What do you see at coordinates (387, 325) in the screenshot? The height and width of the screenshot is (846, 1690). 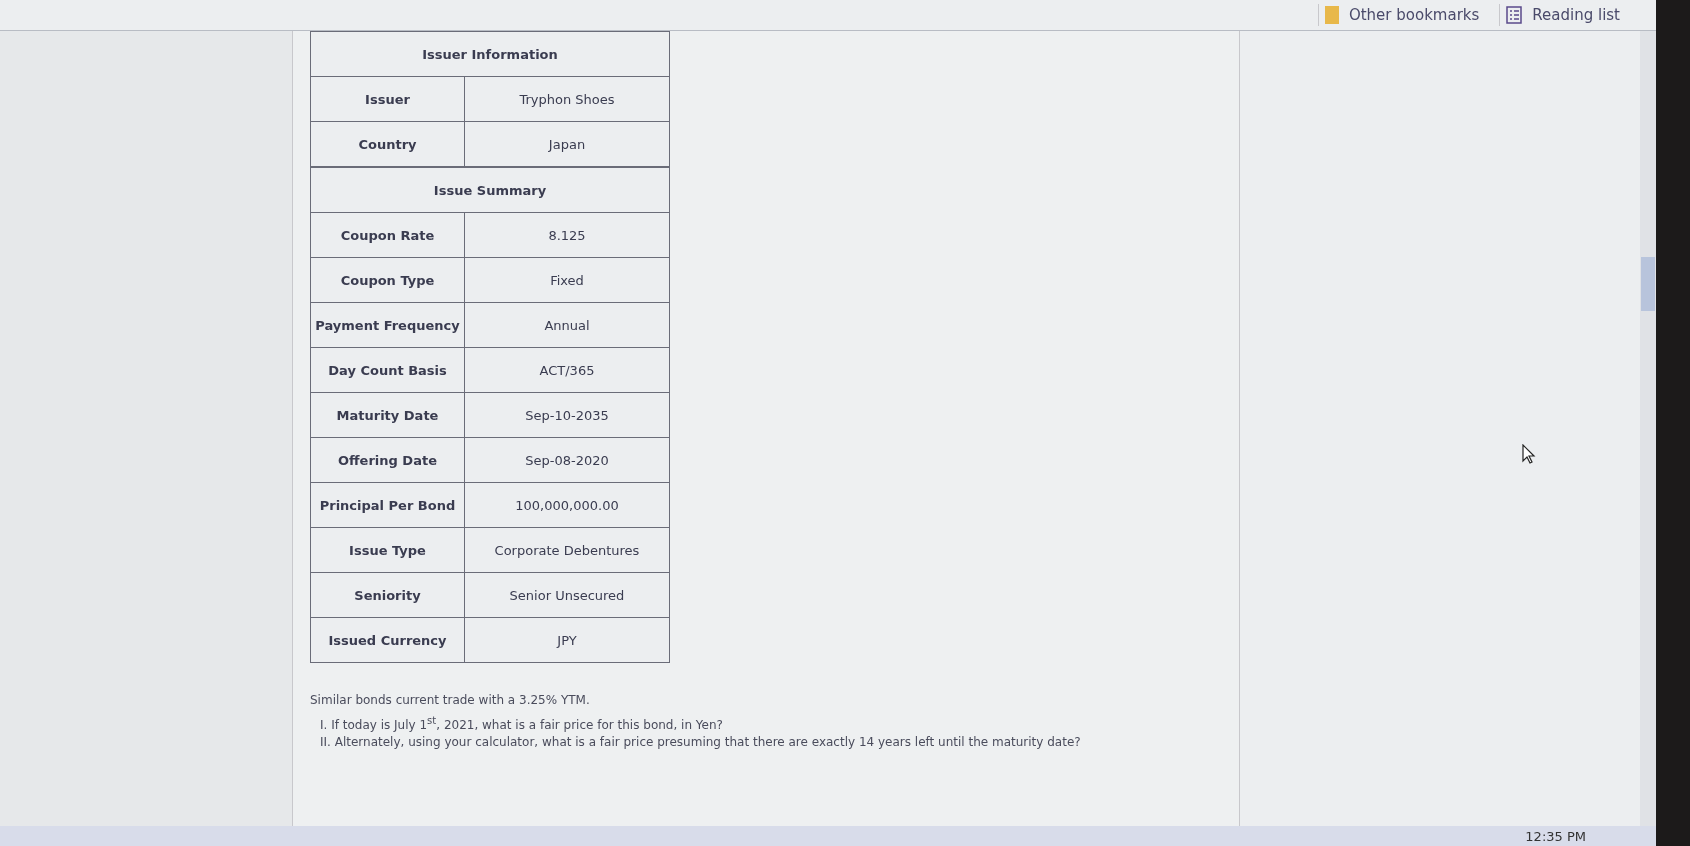 I see `table-cell: Payment Frequency` at bounding box center [387, 325].